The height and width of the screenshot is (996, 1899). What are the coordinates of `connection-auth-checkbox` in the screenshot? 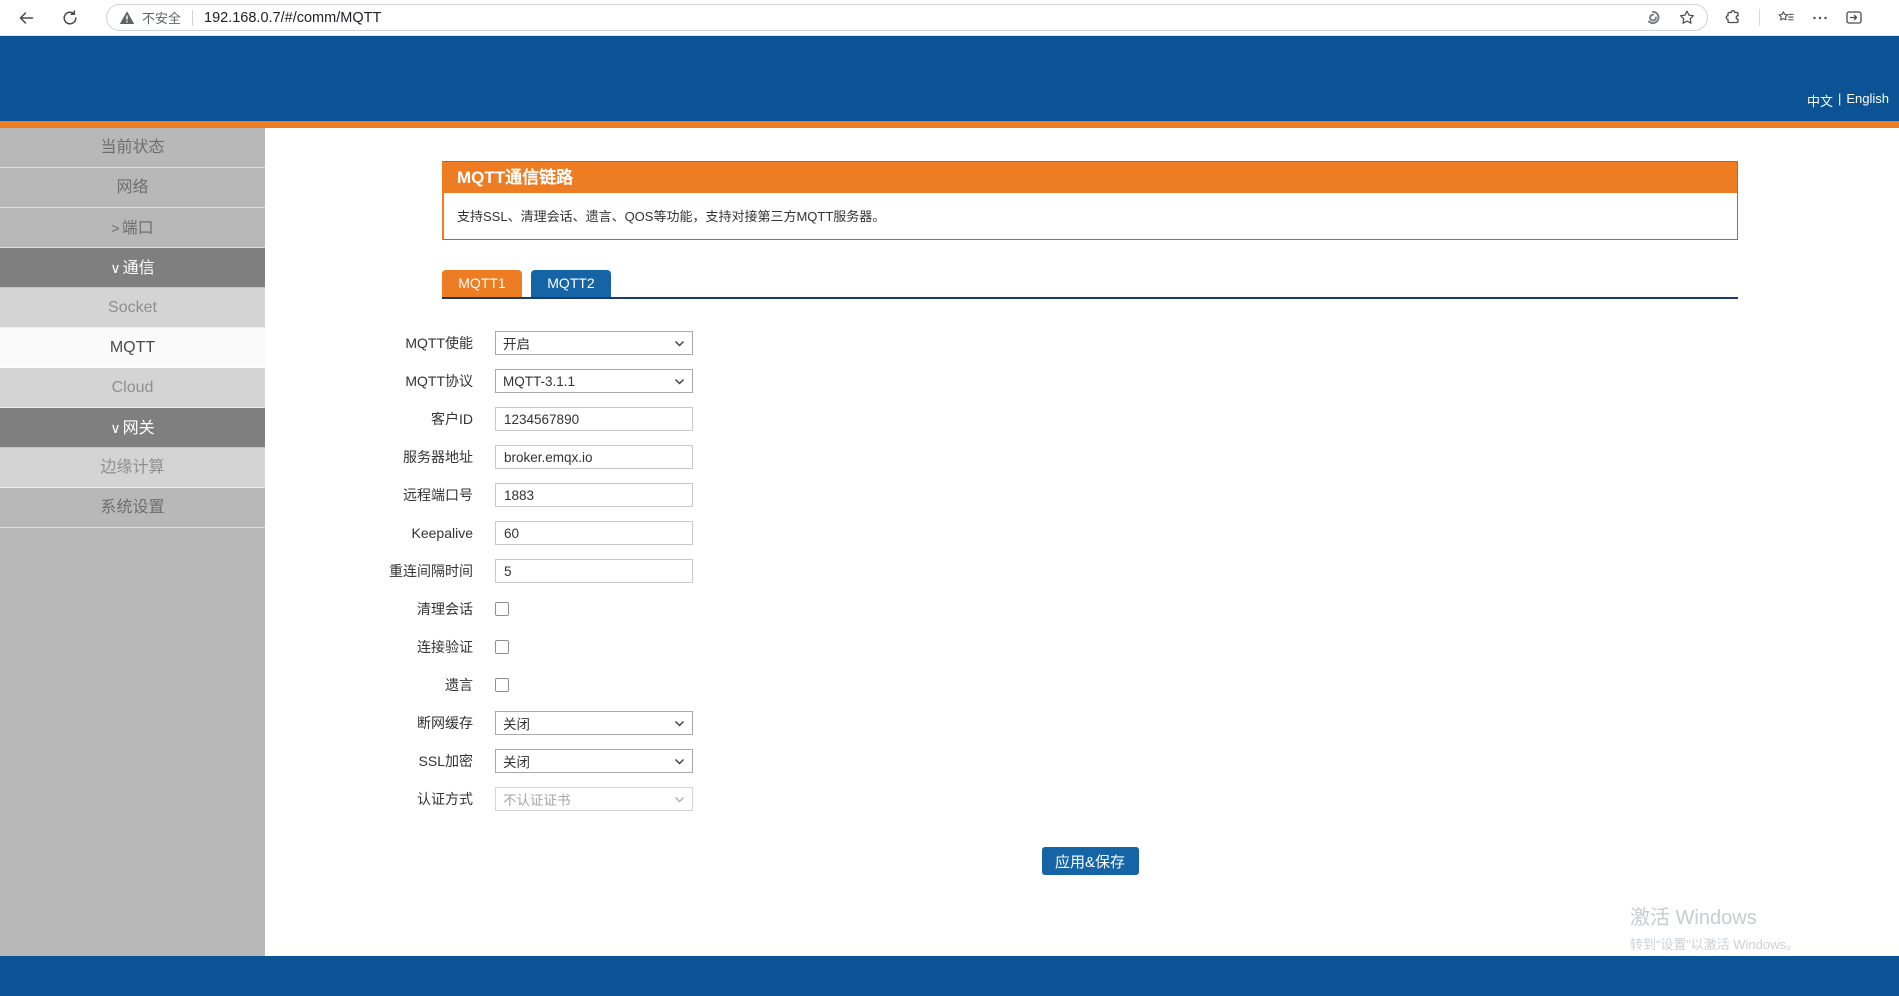 It's located at (502, 647).